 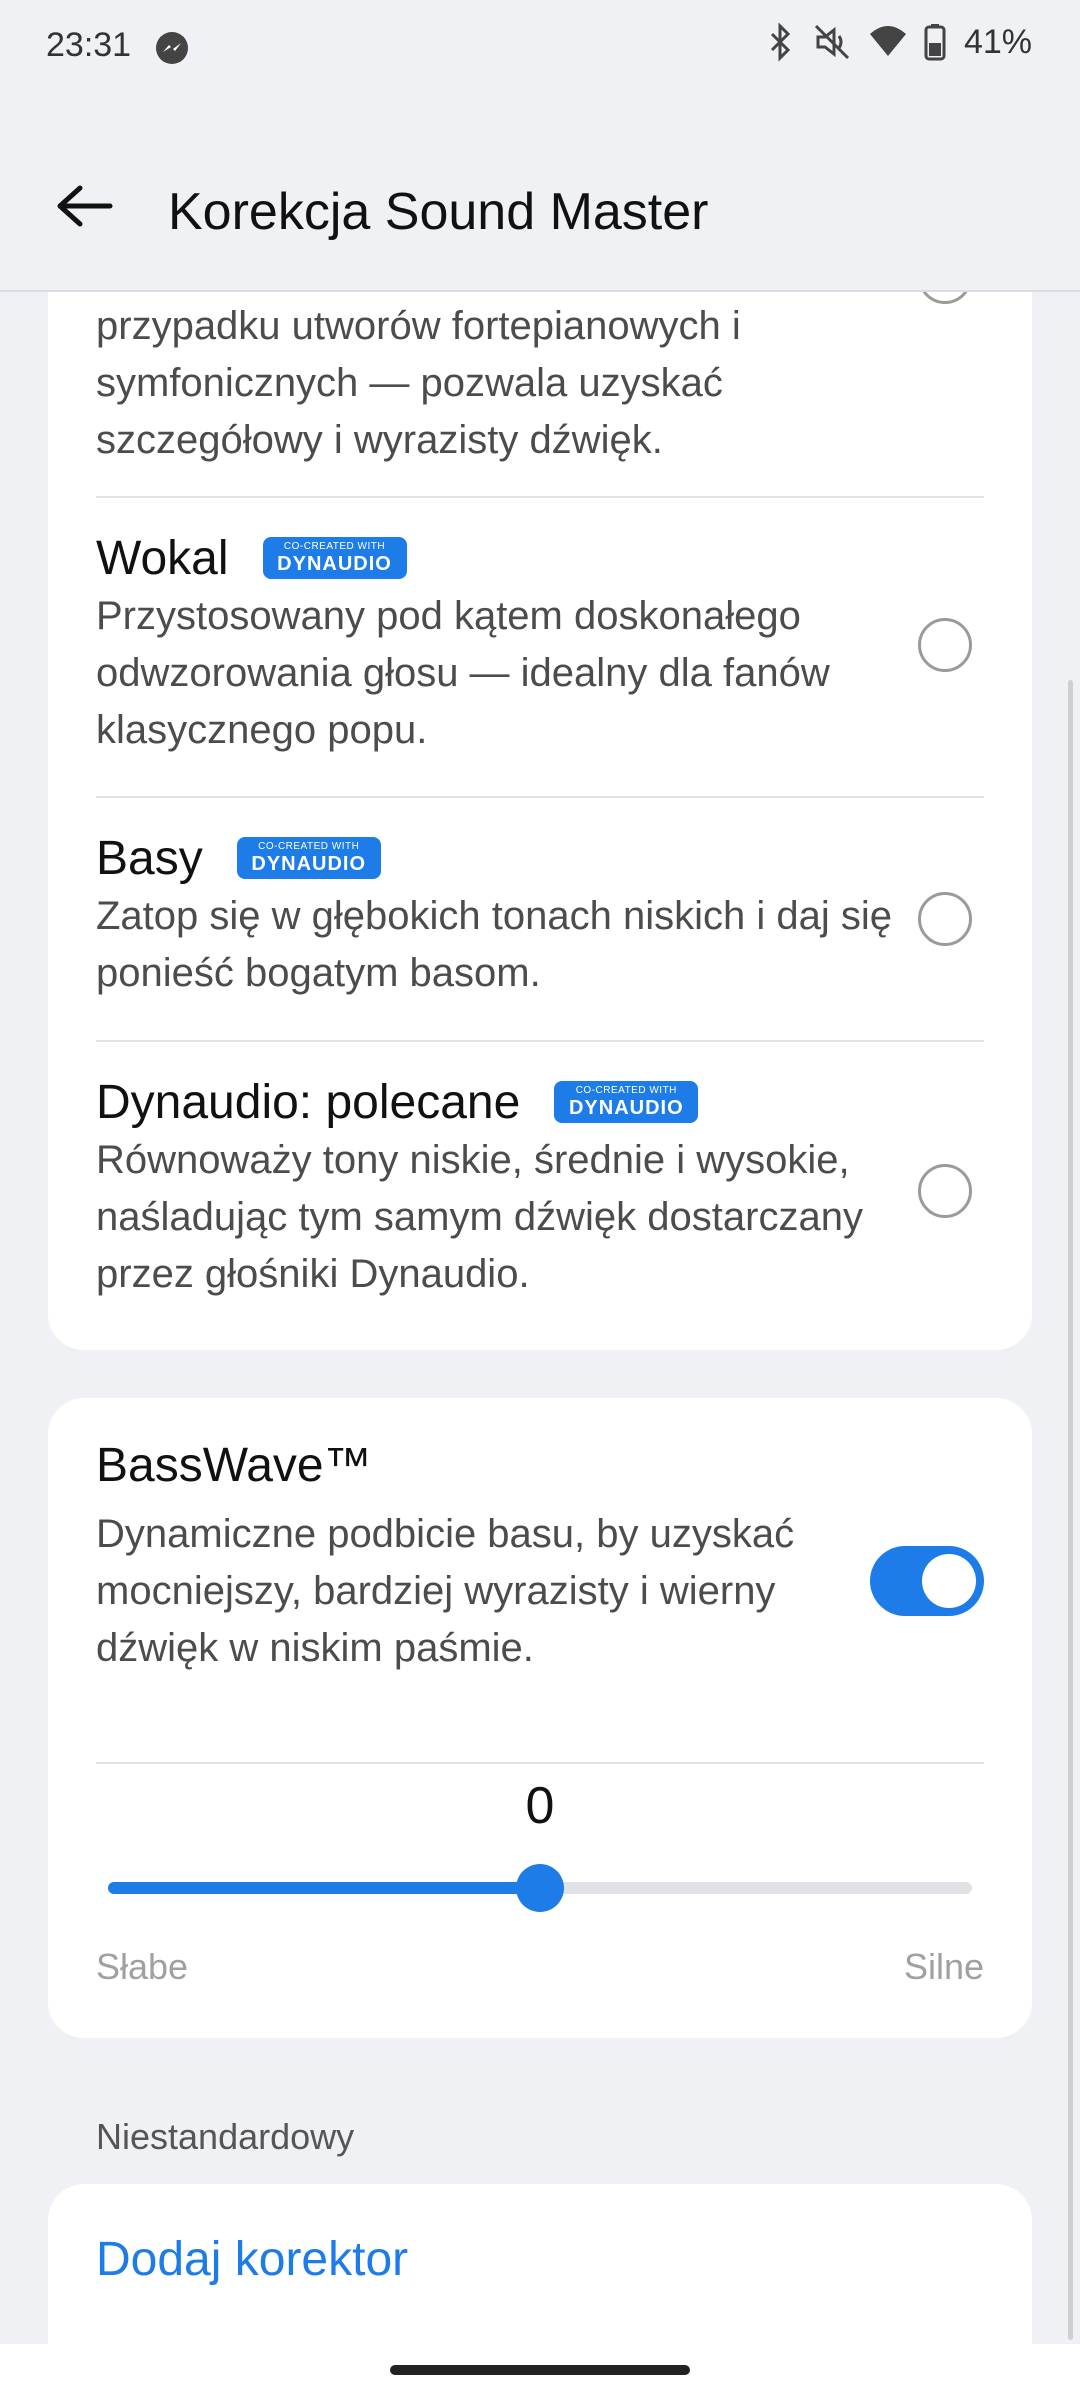 I want to click on slider-max-label: Silne, so click(x=943, y=1966).